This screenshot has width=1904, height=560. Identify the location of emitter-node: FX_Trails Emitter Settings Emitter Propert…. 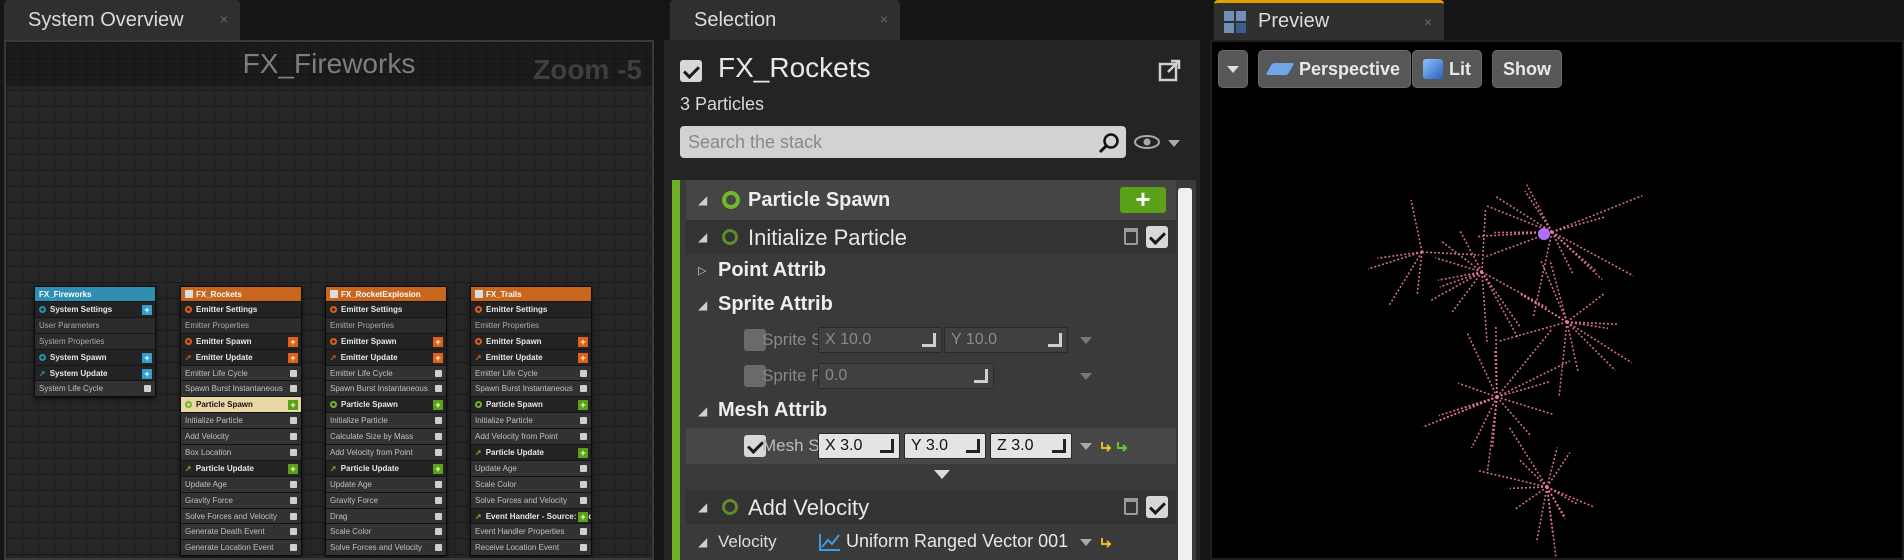
(531, 421).